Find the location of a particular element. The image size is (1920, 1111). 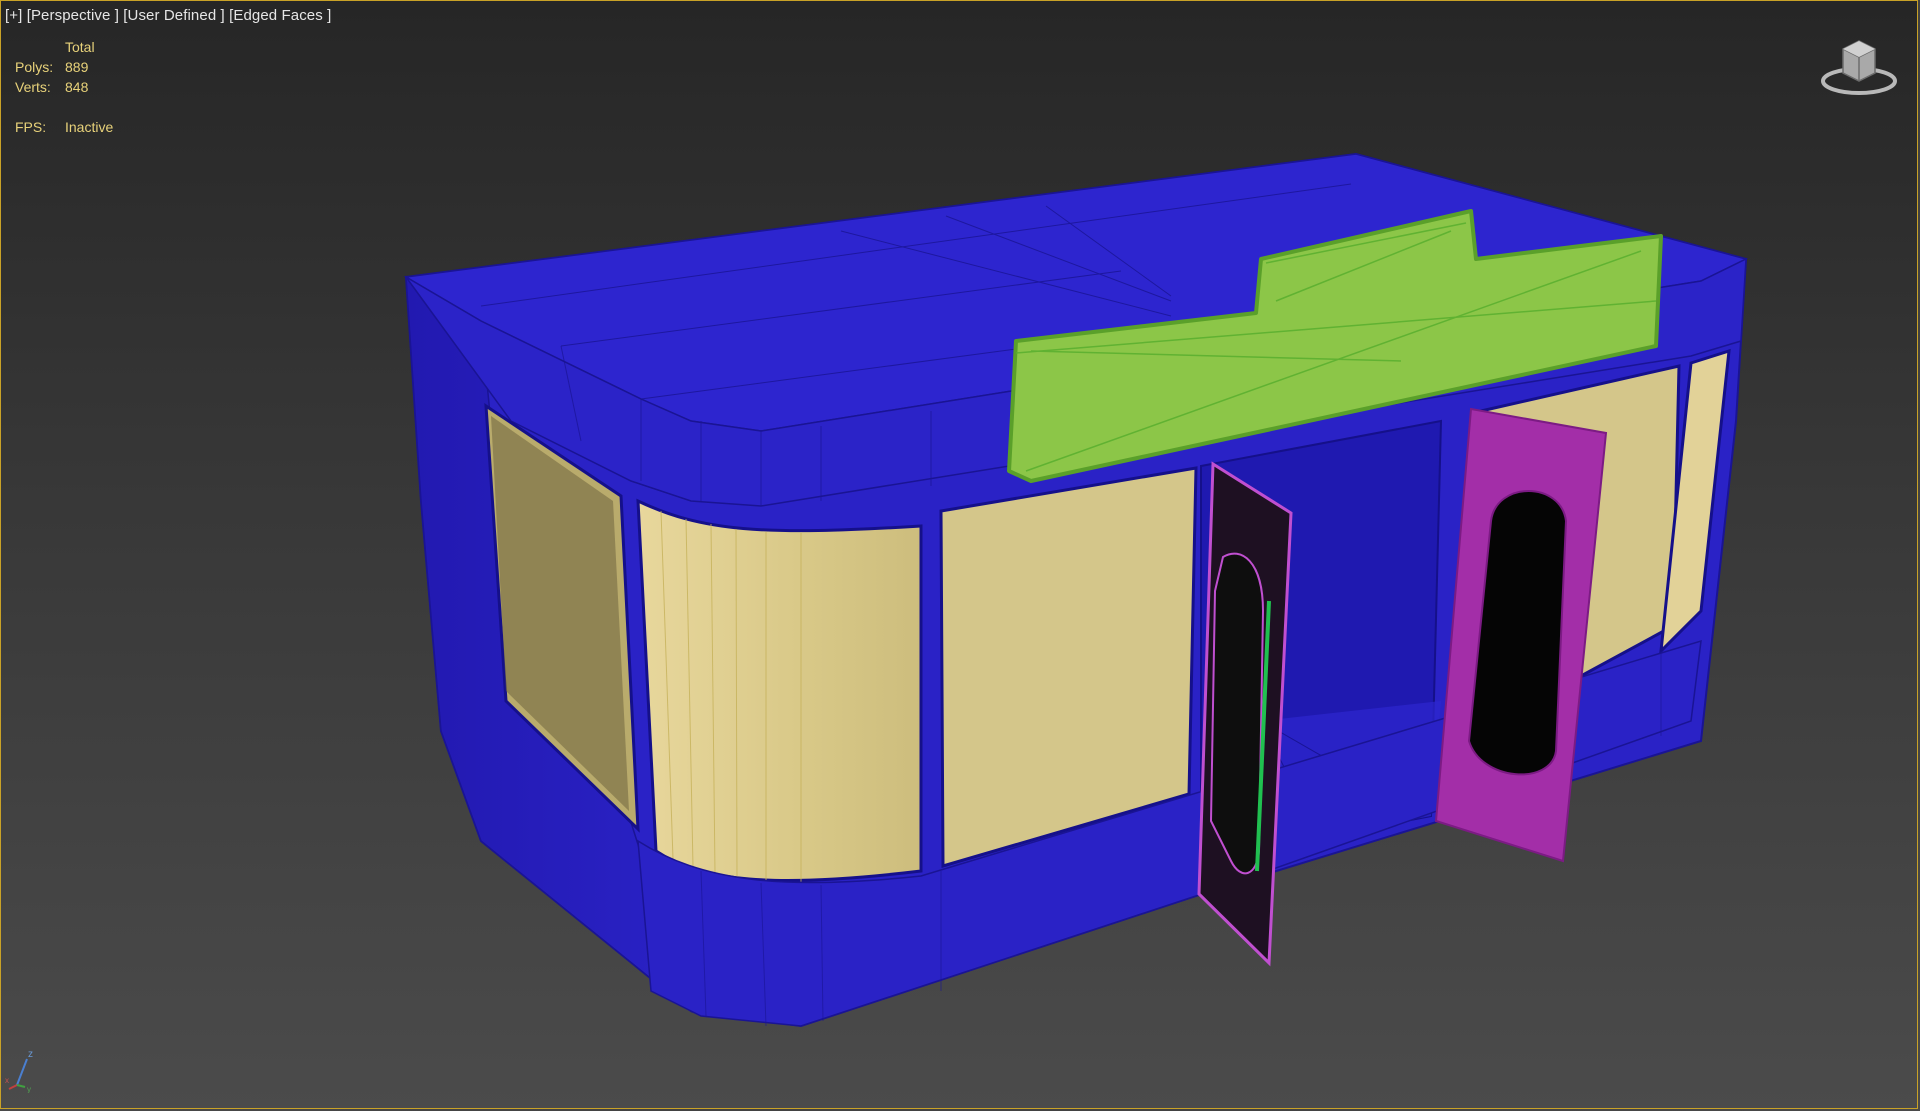

axis-y-label: y is located at coordinates (29, 1089).